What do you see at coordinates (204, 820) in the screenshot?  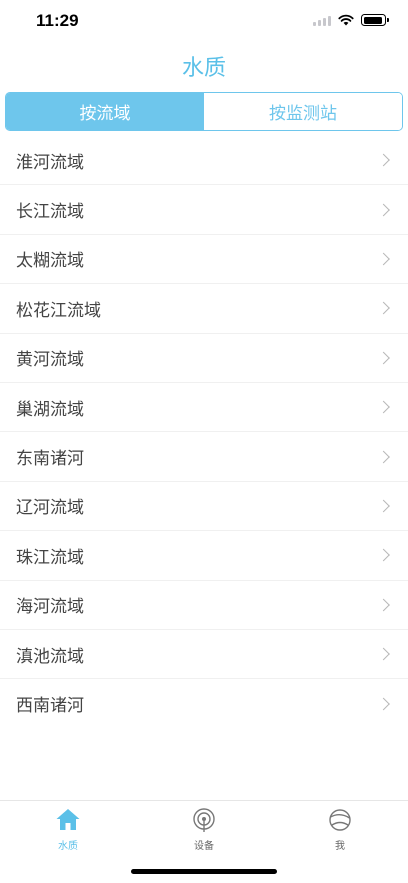 I see `device-icon` at bounding box center [204, 820].